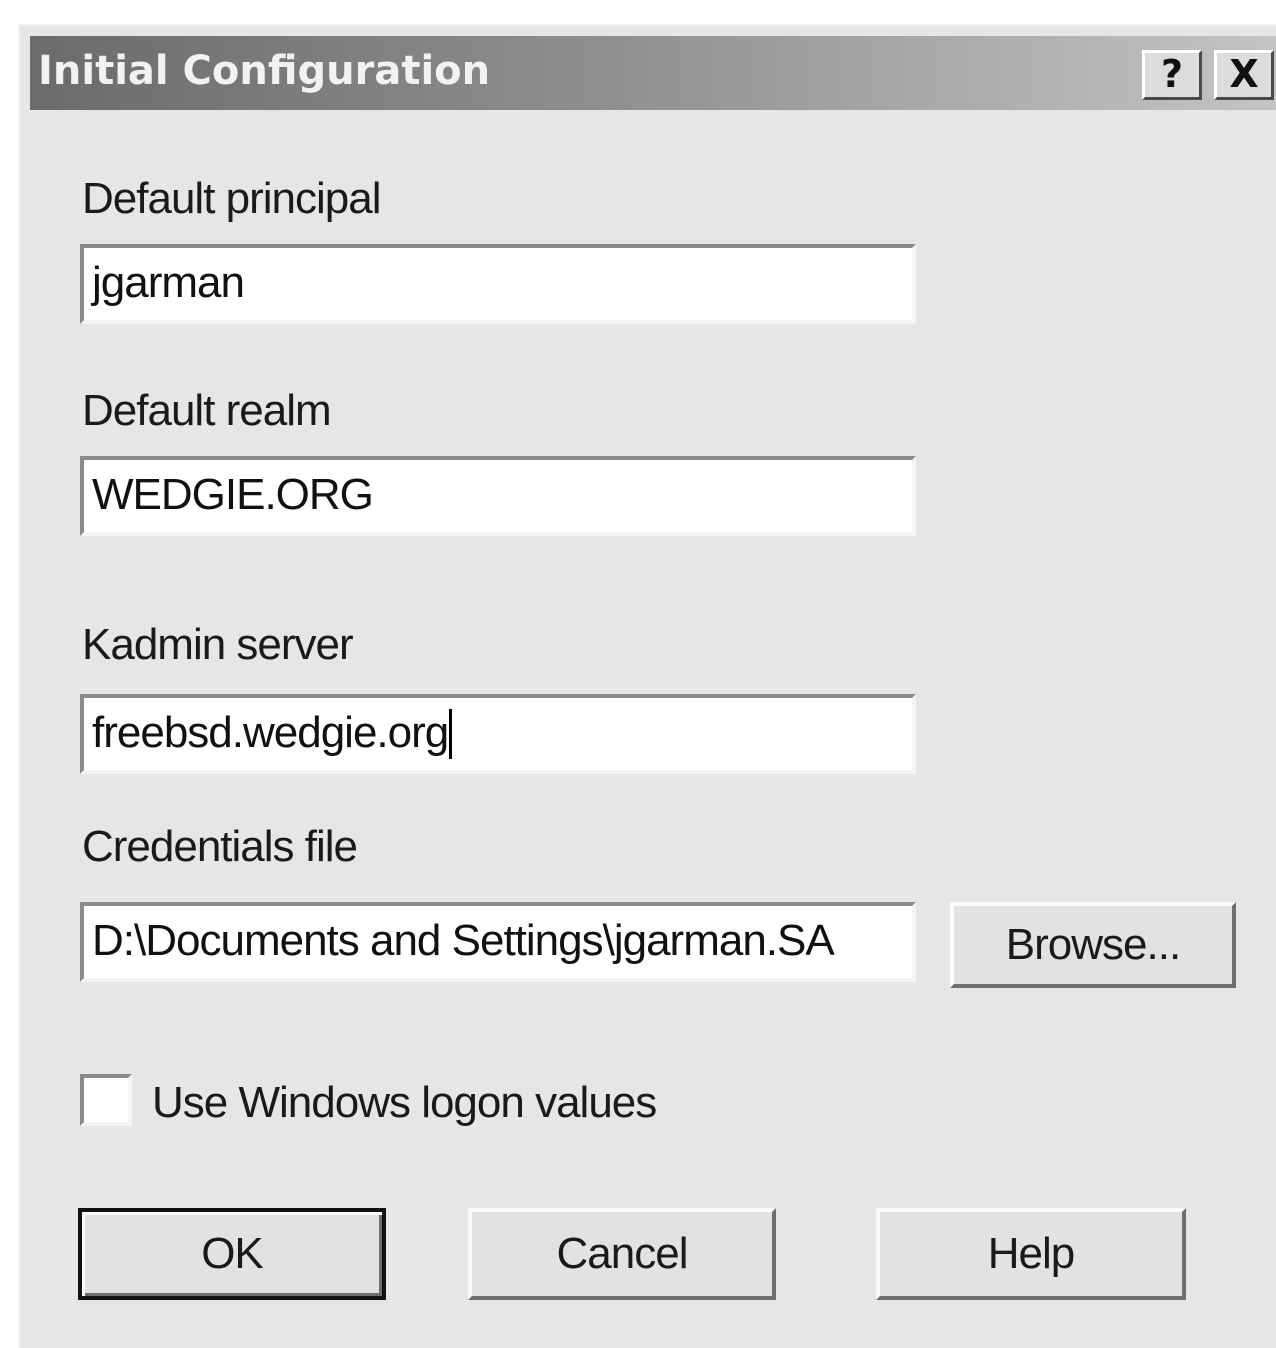  I want to click on kadmin-server-value: freebsd.wedgie.org, so click(270, 732).